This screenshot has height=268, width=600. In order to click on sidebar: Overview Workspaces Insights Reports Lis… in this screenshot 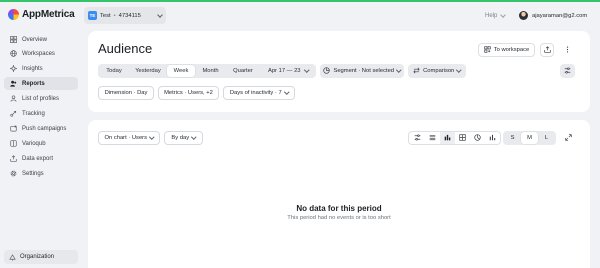, I will do `click(40, 149)`.